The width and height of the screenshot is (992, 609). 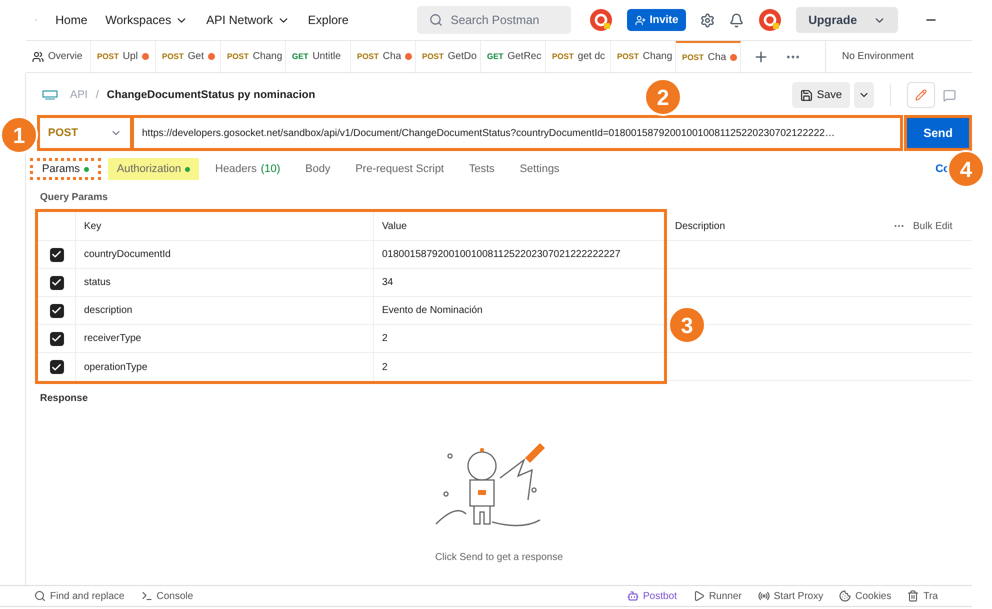 I want to click on table-cell: operationType, so click(x=225, y=367).